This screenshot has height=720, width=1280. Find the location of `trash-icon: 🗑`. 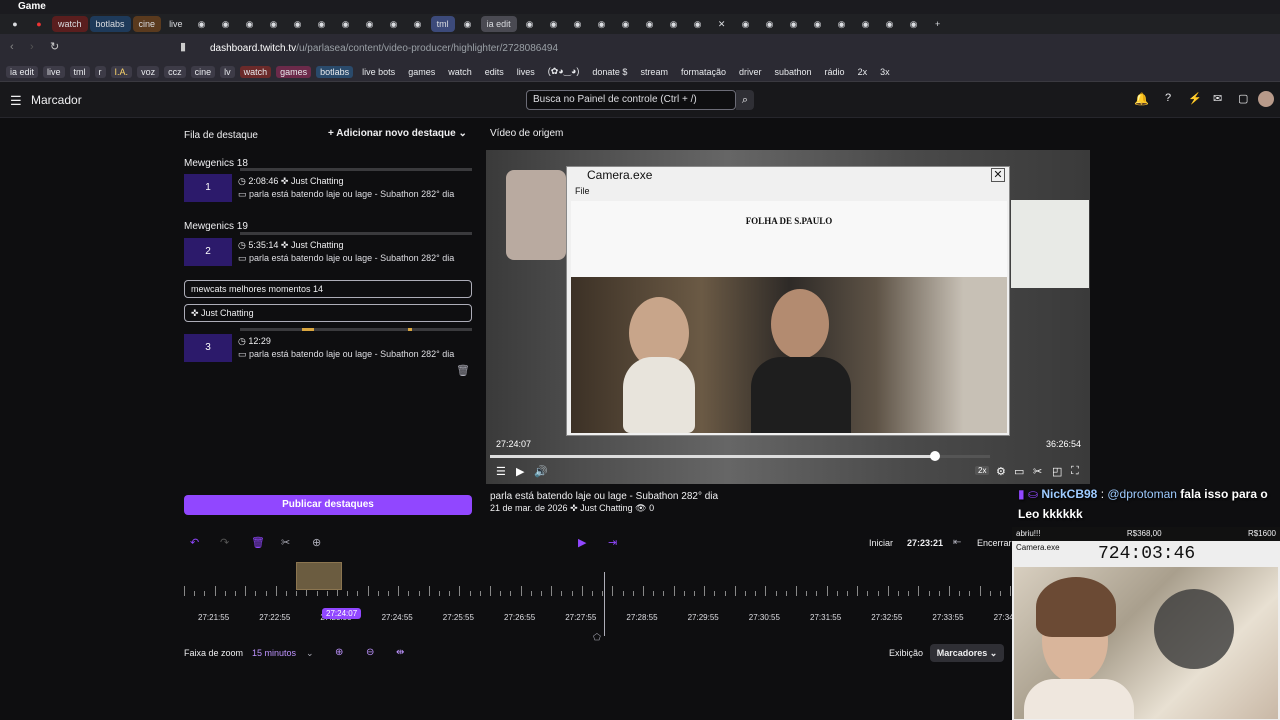

trash-icon: 🗑 is located at coordinates (463, 370).